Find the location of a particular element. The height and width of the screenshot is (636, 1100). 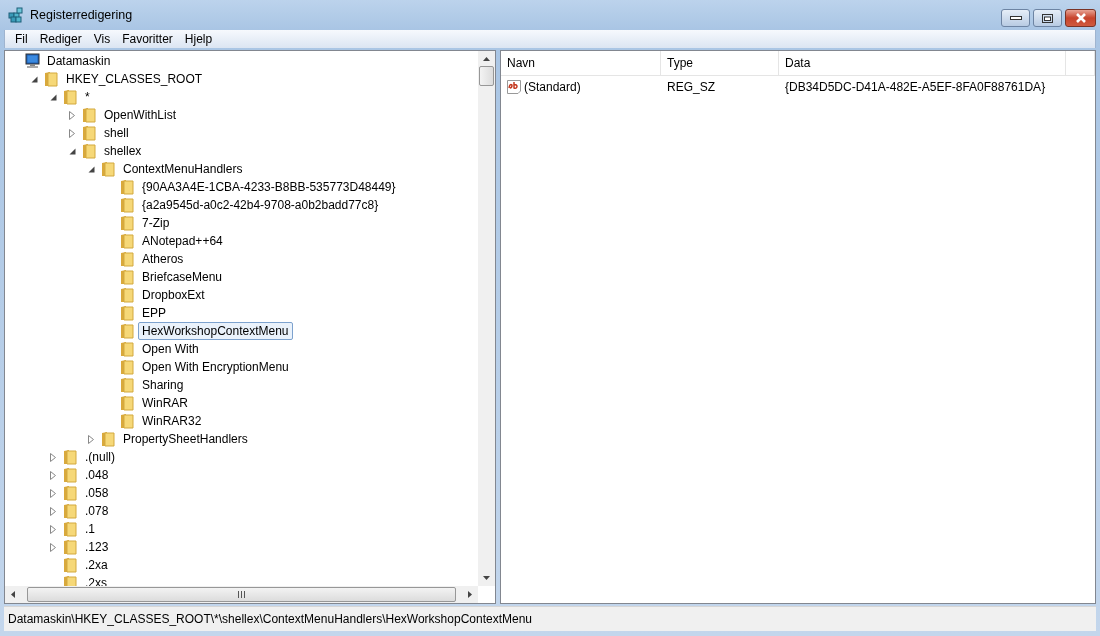

tree-item: HKEY_CLASSES_ROOT is located at coordinates (134, 79).